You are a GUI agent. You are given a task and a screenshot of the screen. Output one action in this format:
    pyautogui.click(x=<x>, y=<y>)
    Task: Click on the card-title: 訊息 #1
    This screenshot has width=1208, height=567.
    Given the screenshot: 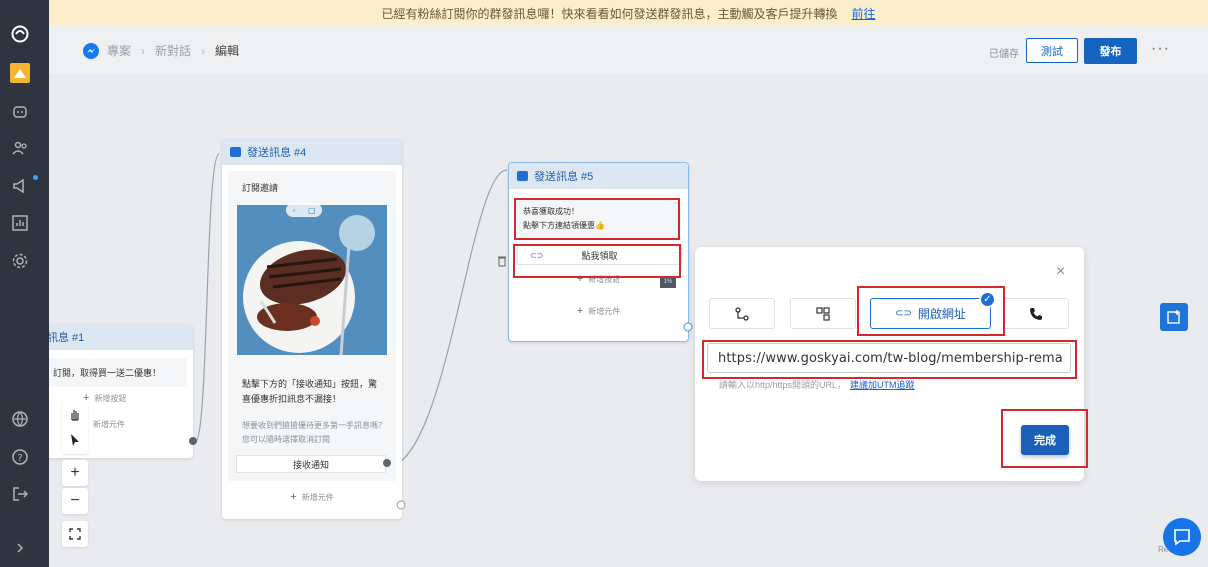 What is the action you would take?
    pyautogui.click(x=67, y=338)
    